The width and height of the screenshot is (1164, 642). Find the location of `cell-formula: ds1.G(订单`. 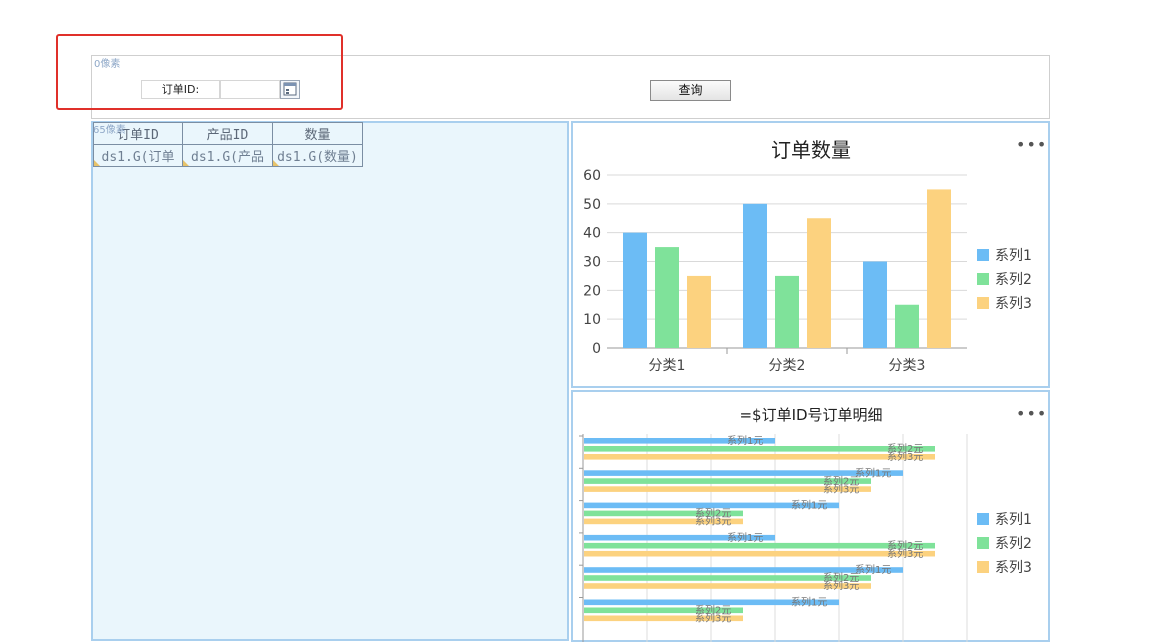

cell-formula: ds1.G(订单 is located at coordinates (138, 157).